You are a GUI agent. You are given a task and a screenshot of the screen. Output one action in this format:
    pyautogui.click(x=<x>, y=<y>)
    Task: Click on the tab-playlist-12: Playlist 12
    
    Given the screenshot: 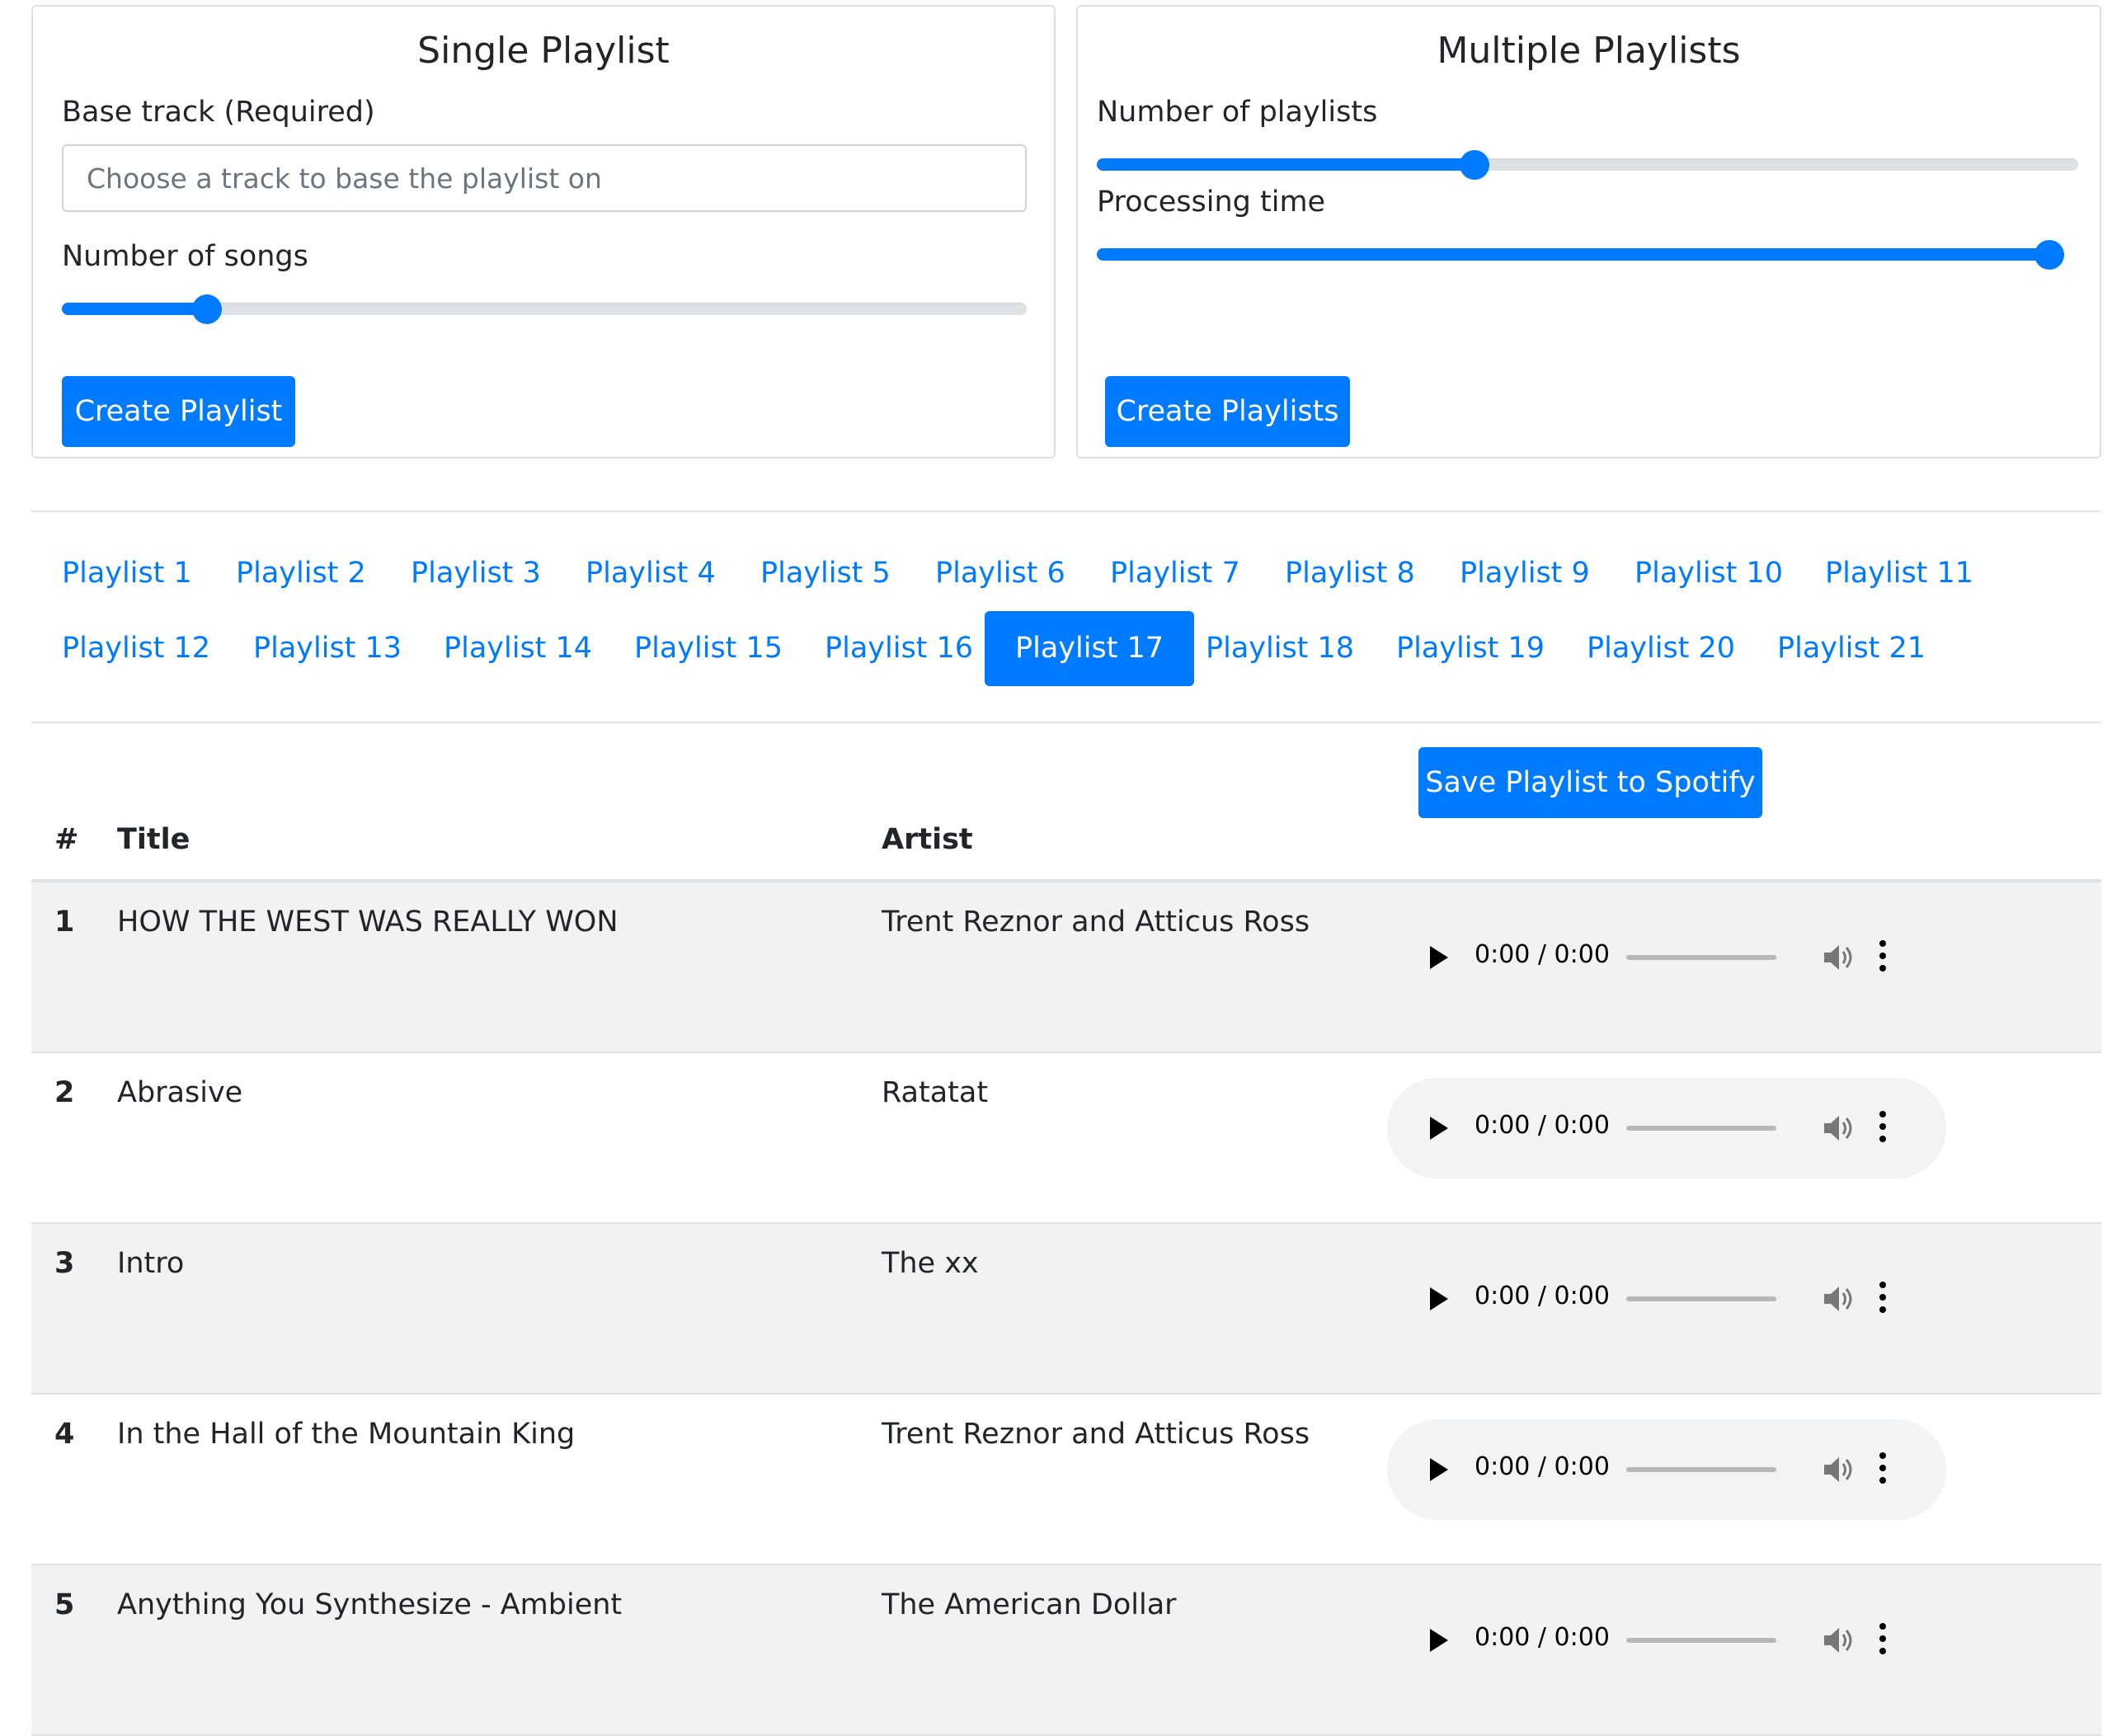 What is the action you would take?
    pyautogui.click(x=136, y=648)
    